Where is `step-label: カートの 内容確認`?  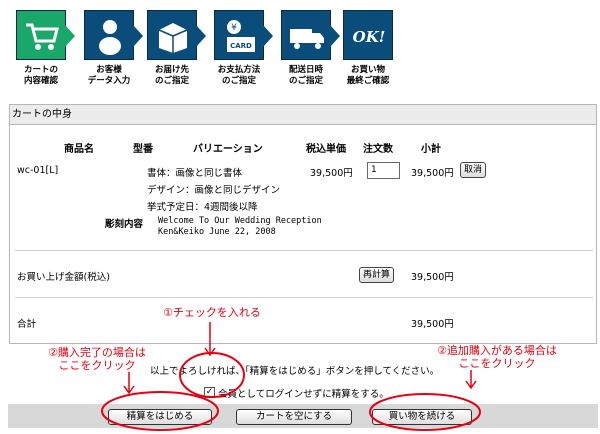
step-label: カートの 内容確認 is located at coordinates (40, 75).